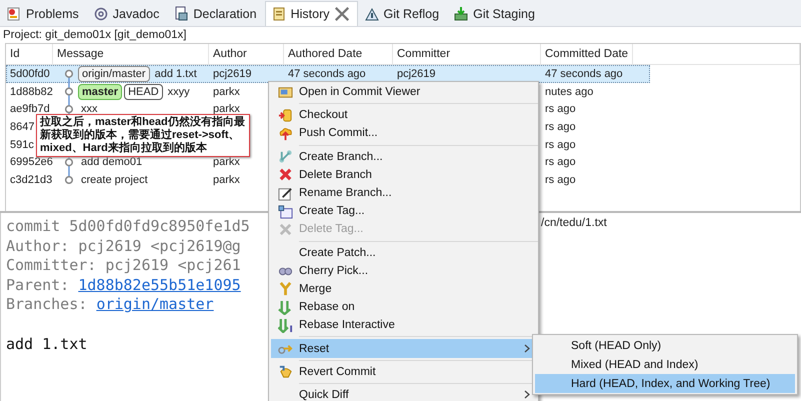 The width and height of the screenshot is (801, 401). I want to click on table-cell-text: xxx, so click(89, 109).